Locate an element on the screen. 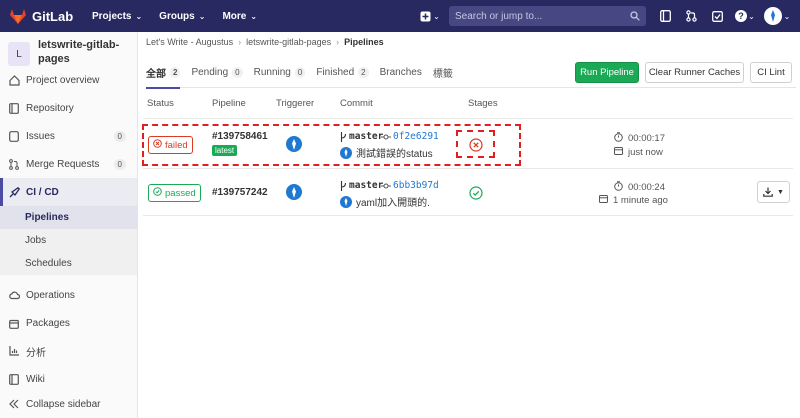 The image size is (800, 418). pipeline-duration: 00:00:17 is located at coordinates (639, 138).